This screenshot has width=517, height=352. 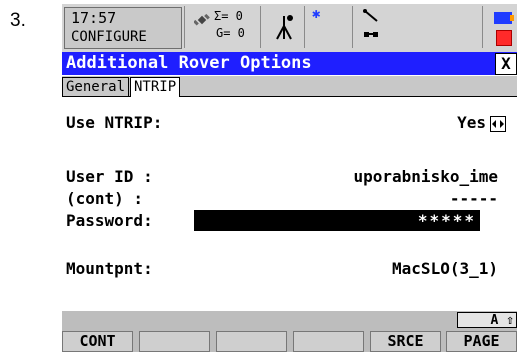 I want to click on mountpnt-label: Mountpnt:, so click(x=109, y=268).